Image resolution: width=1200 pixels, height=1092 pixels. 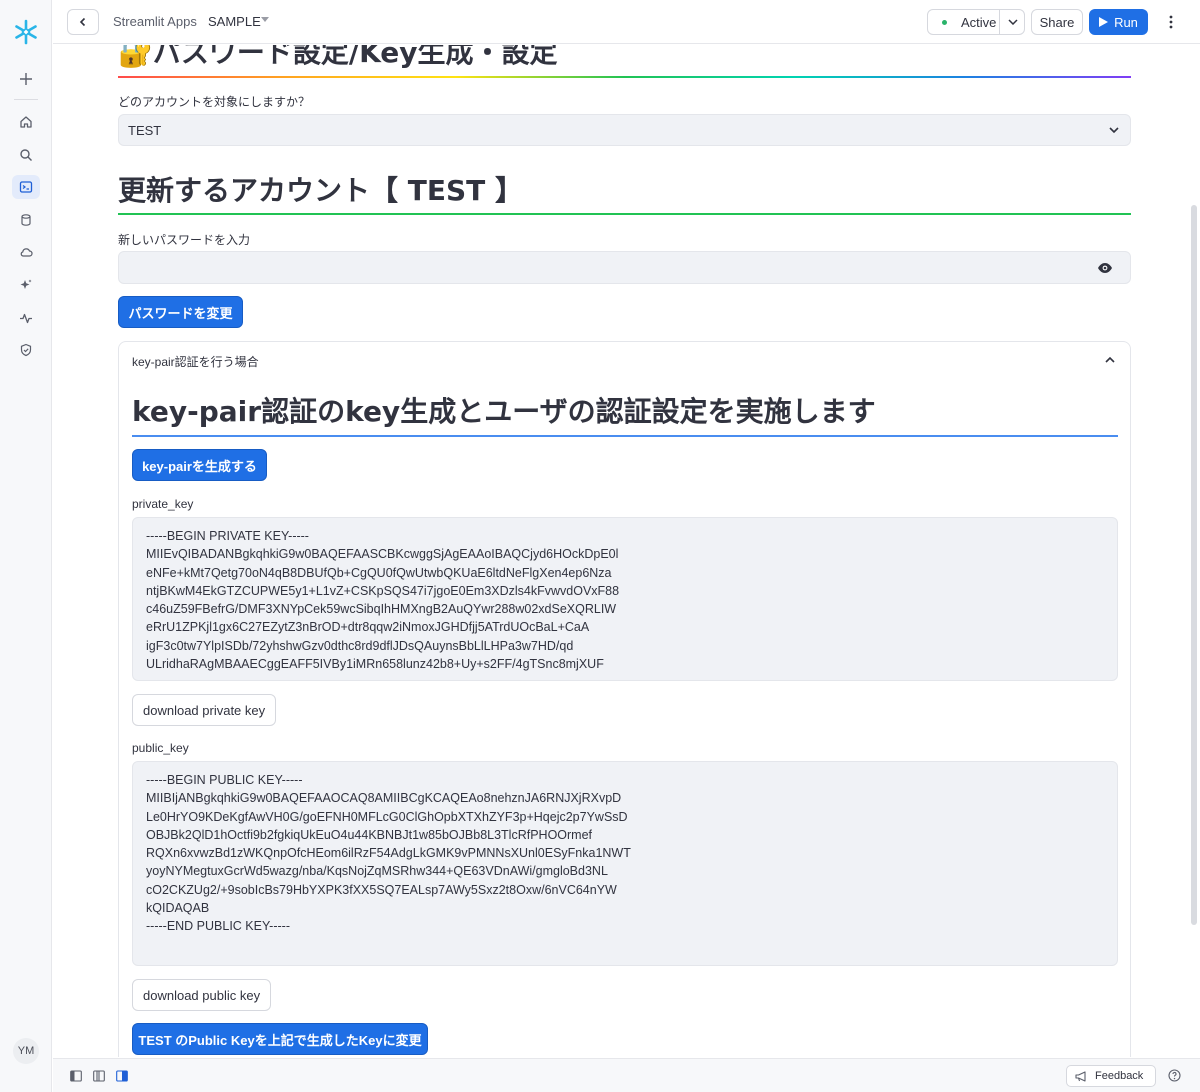 I want to click on account-select-value: TEST, so click(x=145, y=130).